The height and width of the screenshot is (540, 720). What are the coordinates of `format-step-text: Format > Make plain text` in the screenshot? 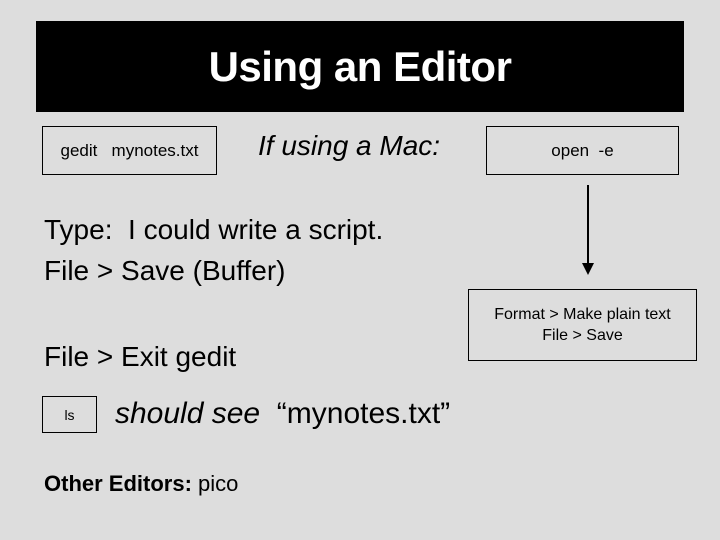 It's located at (582, 314).